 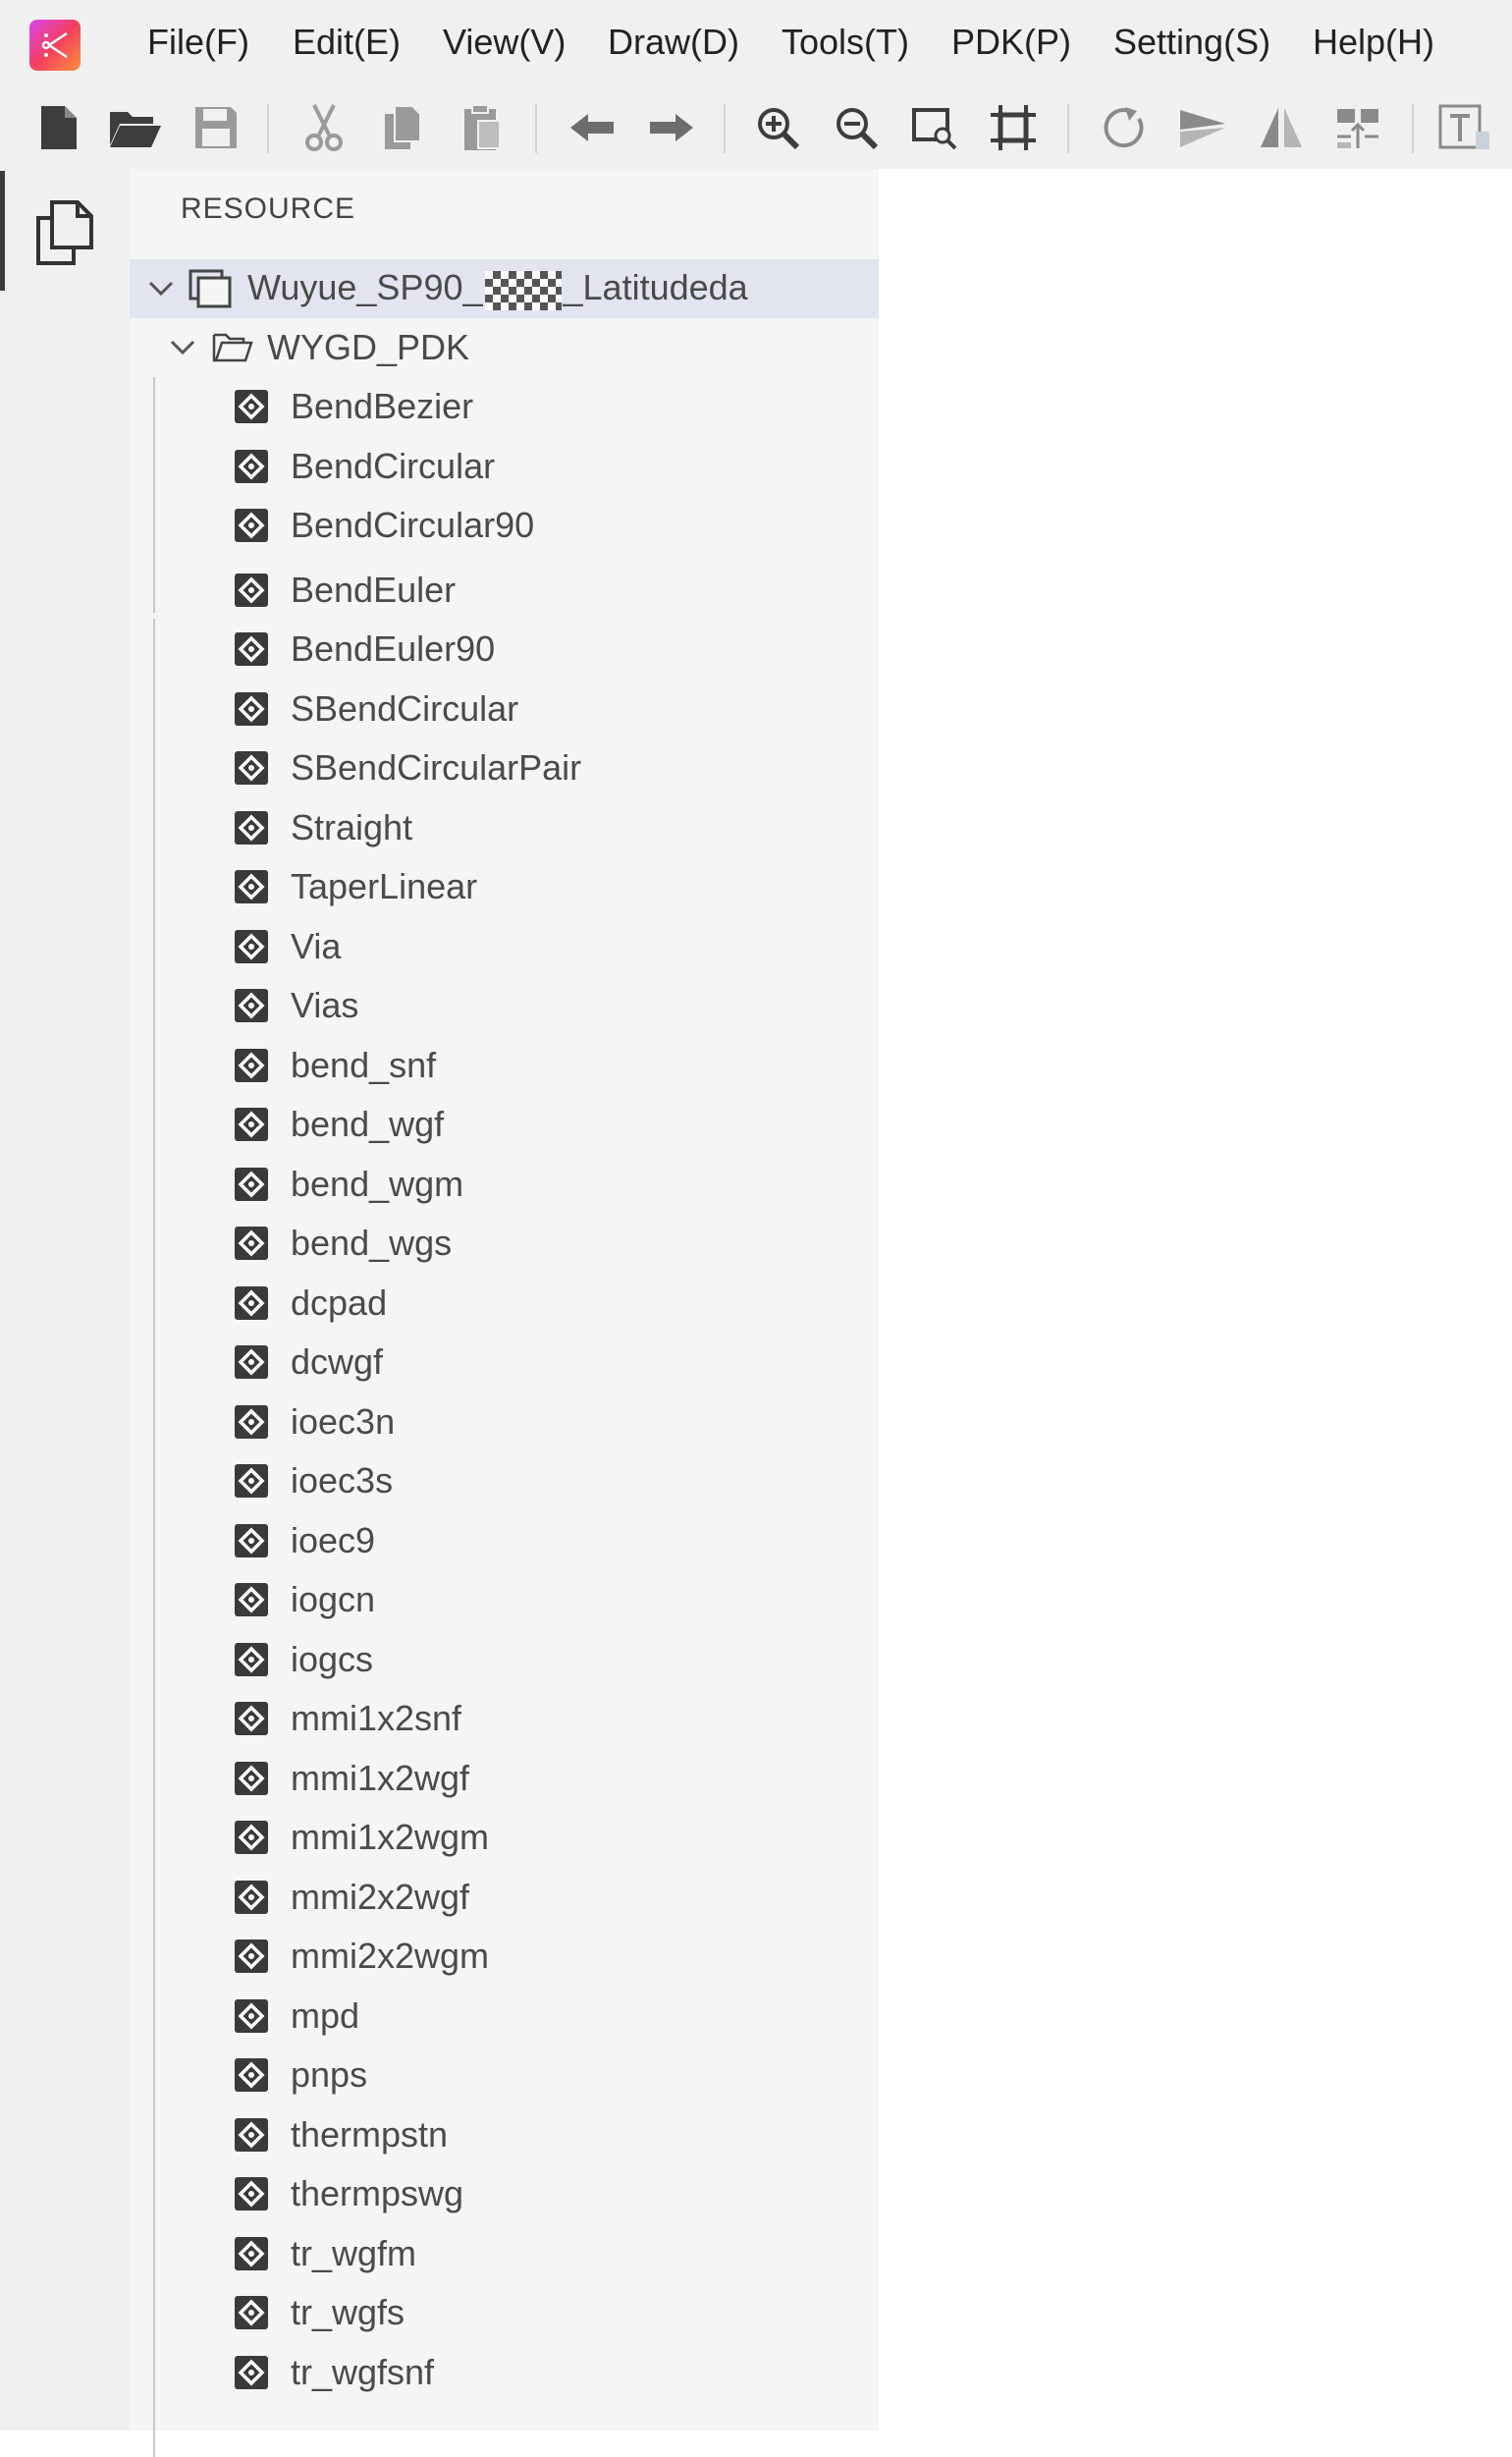 I want to click on copy-files-icon, so click(x=64, y=231).